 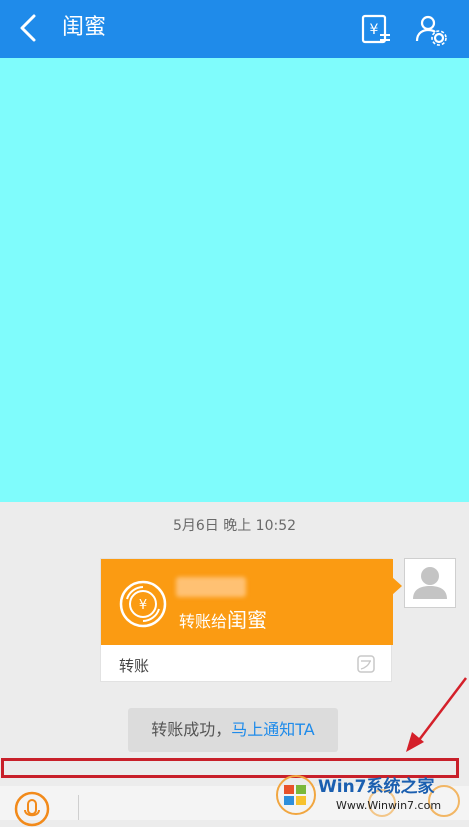 I want to click on transfer-card: ¥ 转账给闺蜜 转账, so click(x=251, y=620).